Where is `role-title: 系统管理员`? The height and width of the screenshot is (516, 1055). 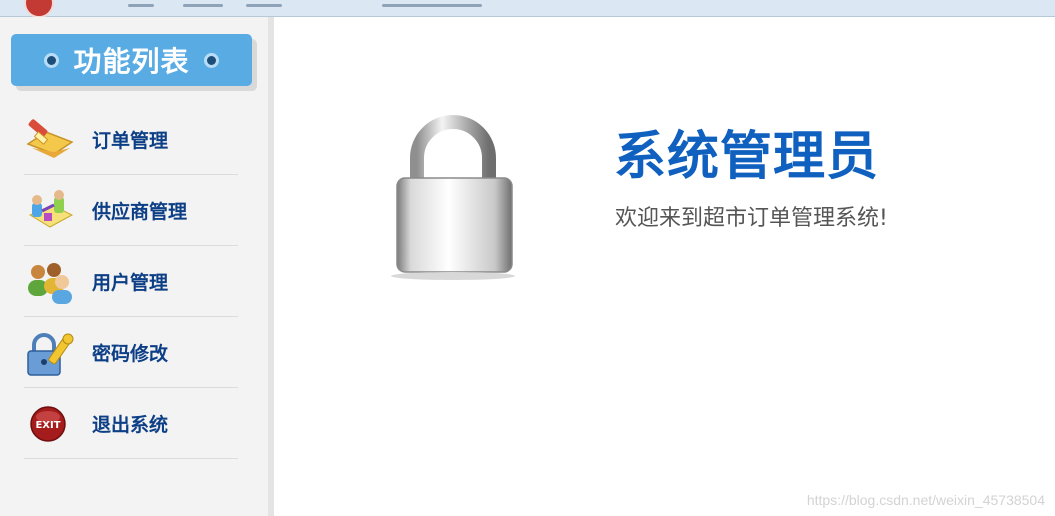
role-title: 系统管理员 is located at coordinates (747, 157).